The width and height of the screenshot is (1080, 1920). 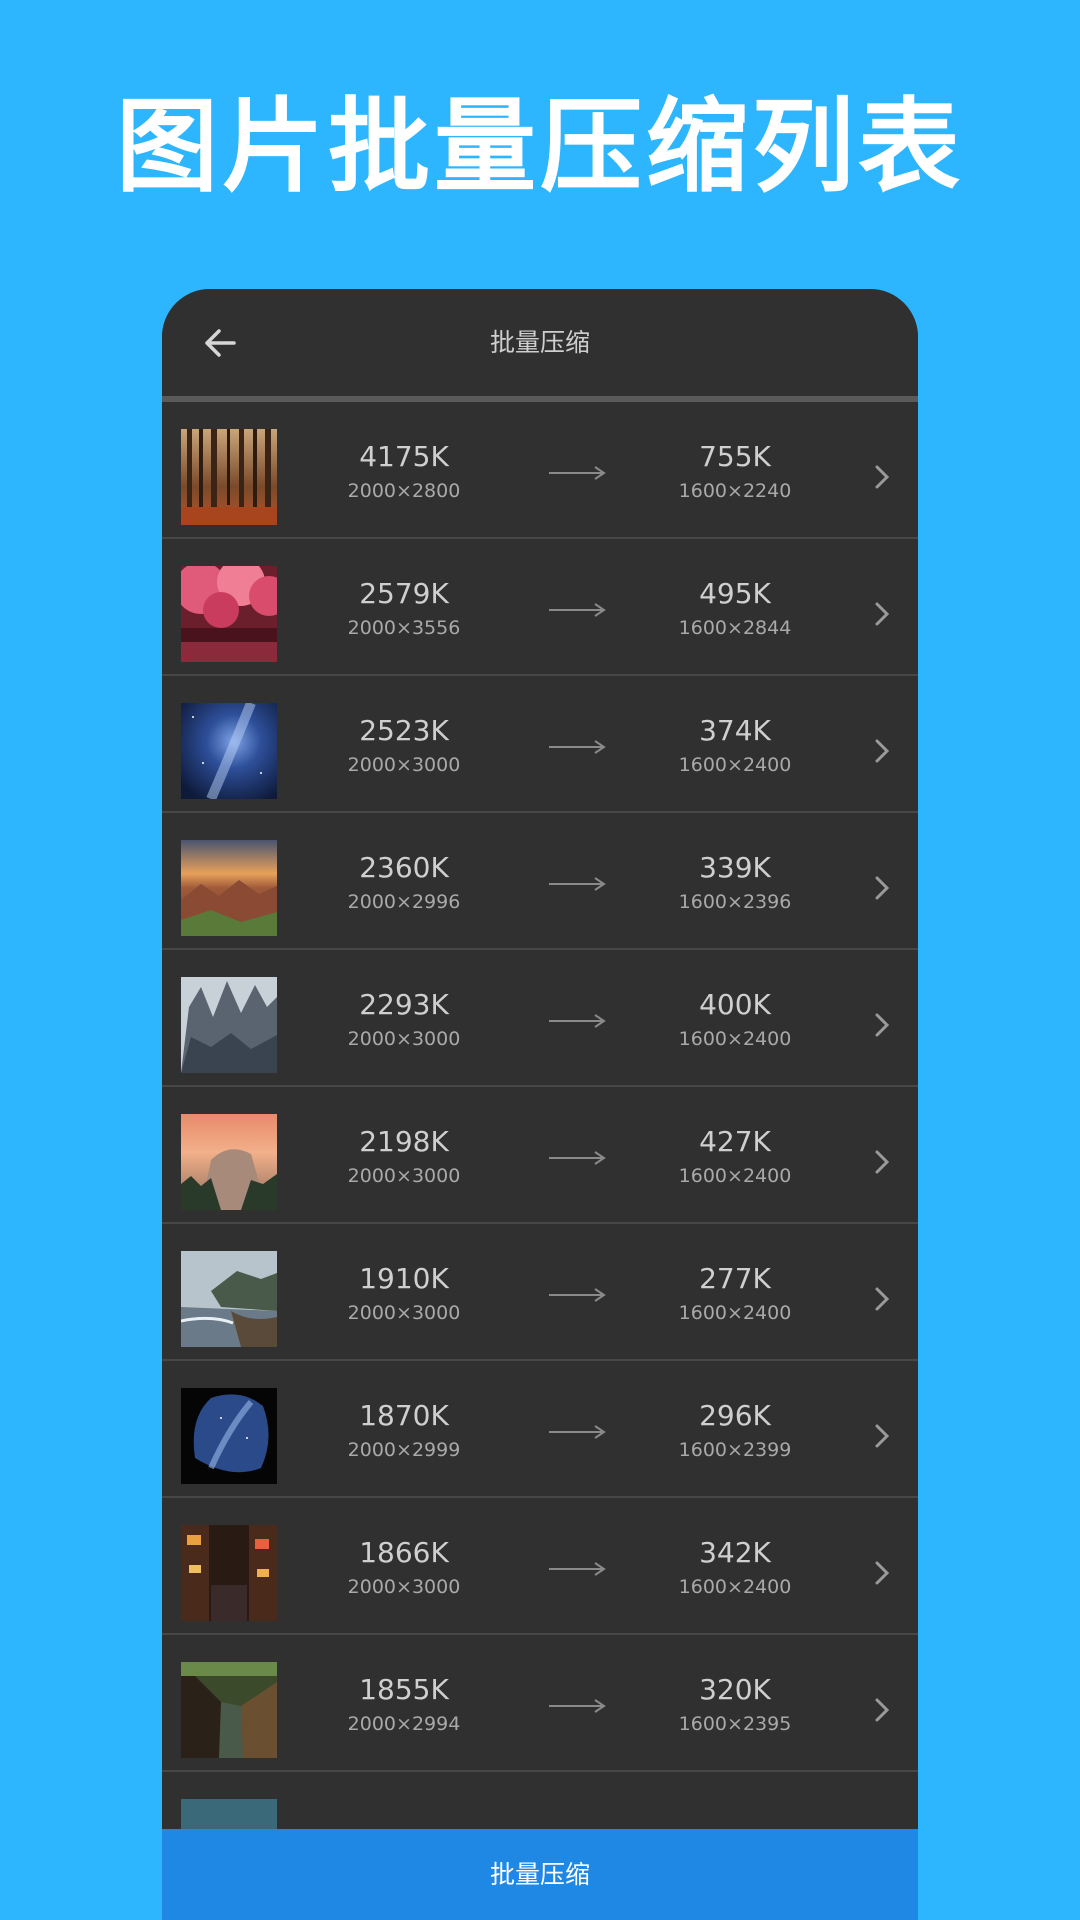 I want to click on original-size: 2579K, so click(x=404, y=593).